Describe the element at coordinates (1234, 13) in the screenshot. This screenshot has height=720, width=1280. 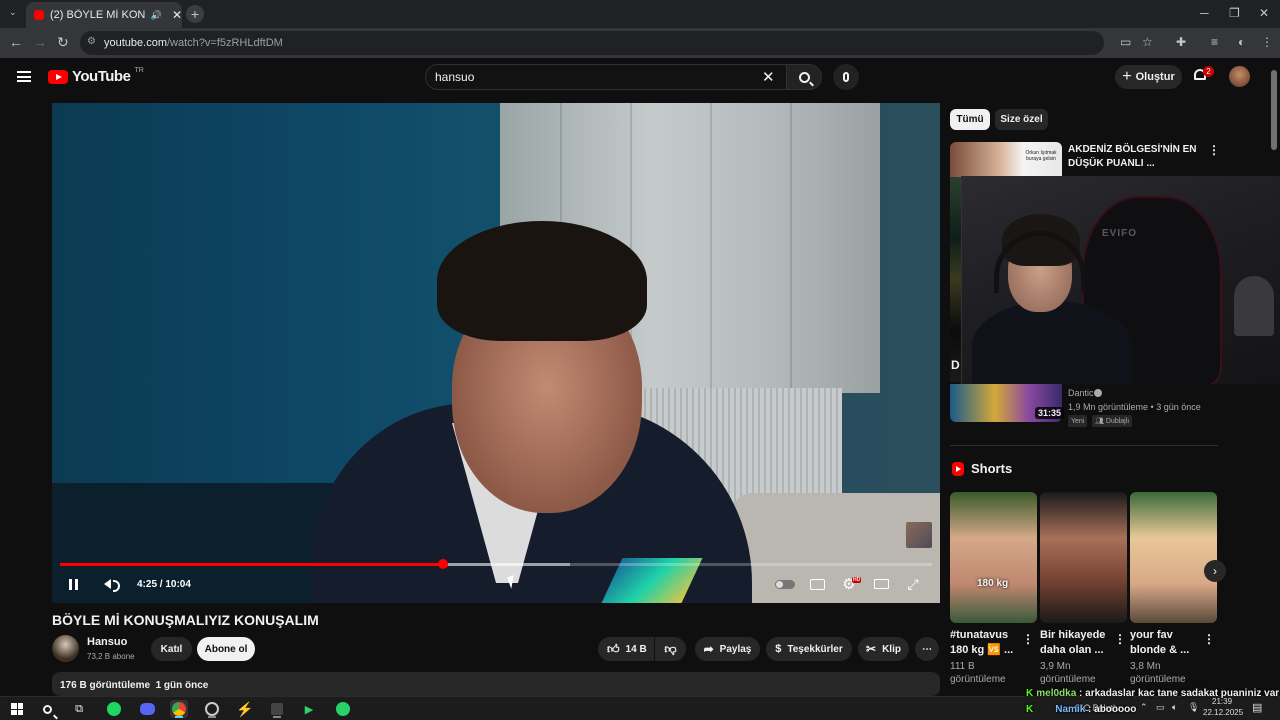
I see `maximize-button: ❐` at that location.